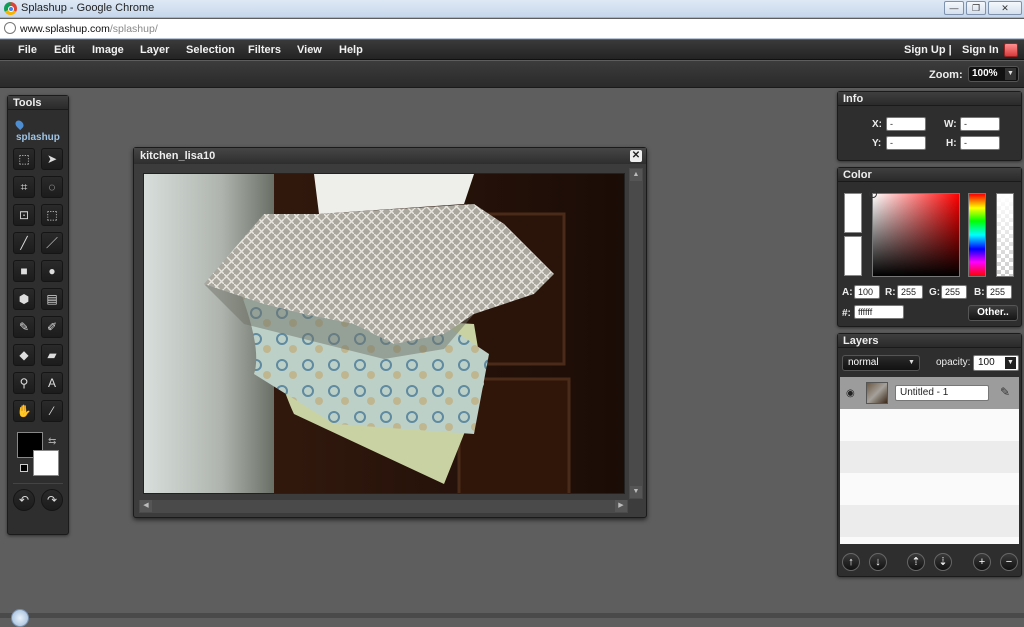 The image size is (1024, 627). What do you see at coordinates (982, 562) in the screenshot?
I see `add-layer-icon: +` at bounding box center [982, 562].